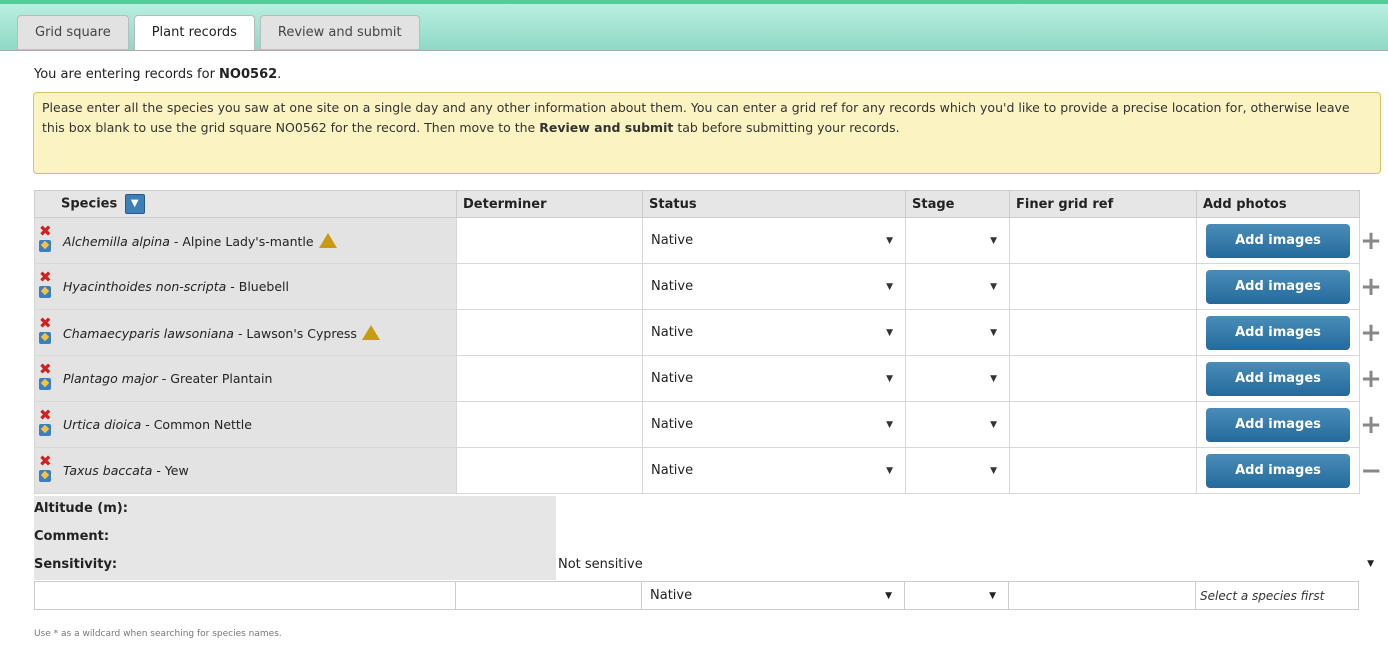  What do you see at coordinates (1277, 595) in the screenshot?
I see `new-photos-hint: Select a species first` at bounding box center [1277, 595].